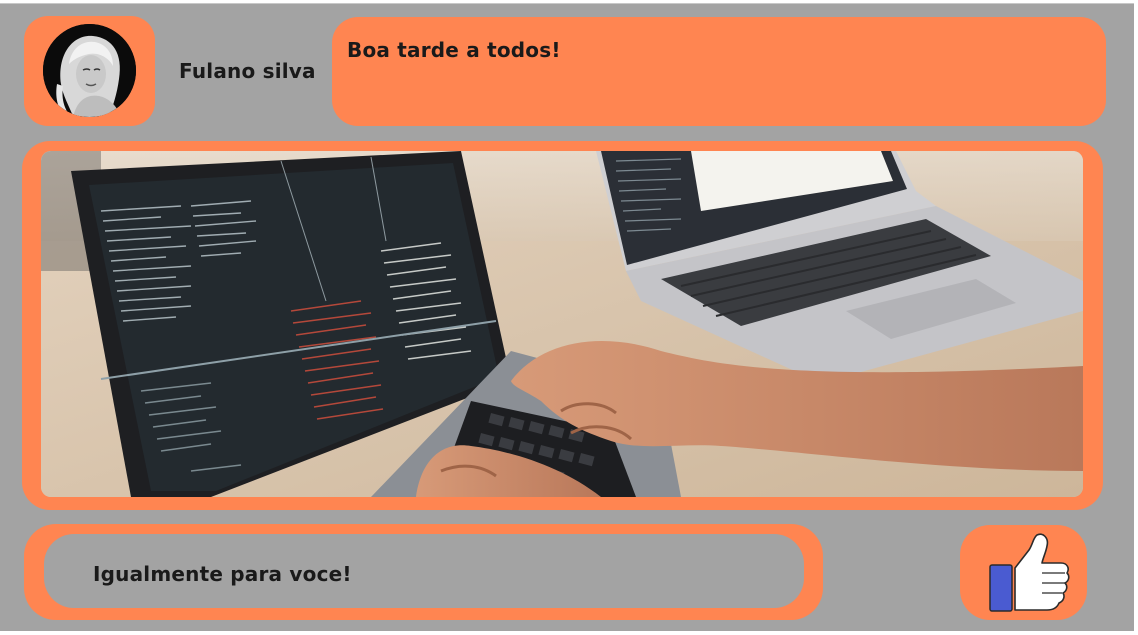 The height and width of the screenshot is (635, 1138). What do you see at coordinates (247, 71) in the screenshot?
I see `author-name: Fulano silva` at bounding box center [247, 71].